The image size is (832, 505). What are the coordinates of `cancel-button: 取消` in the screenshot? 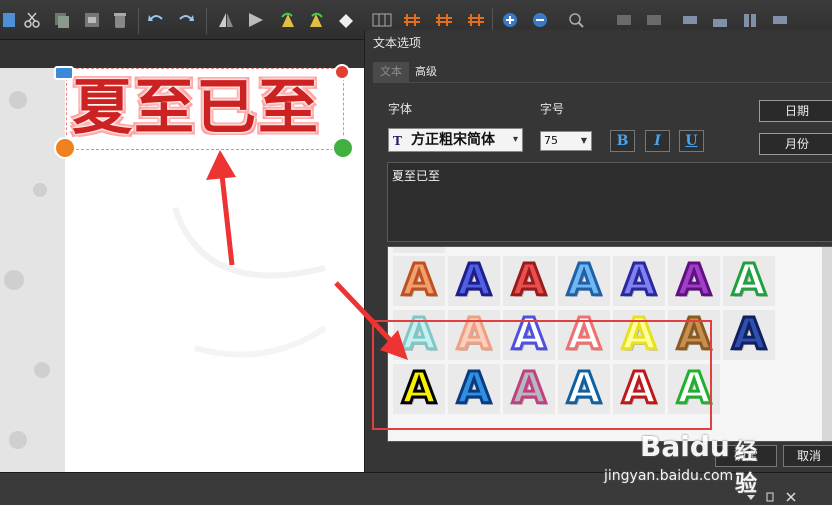 It's located at (807, 456).